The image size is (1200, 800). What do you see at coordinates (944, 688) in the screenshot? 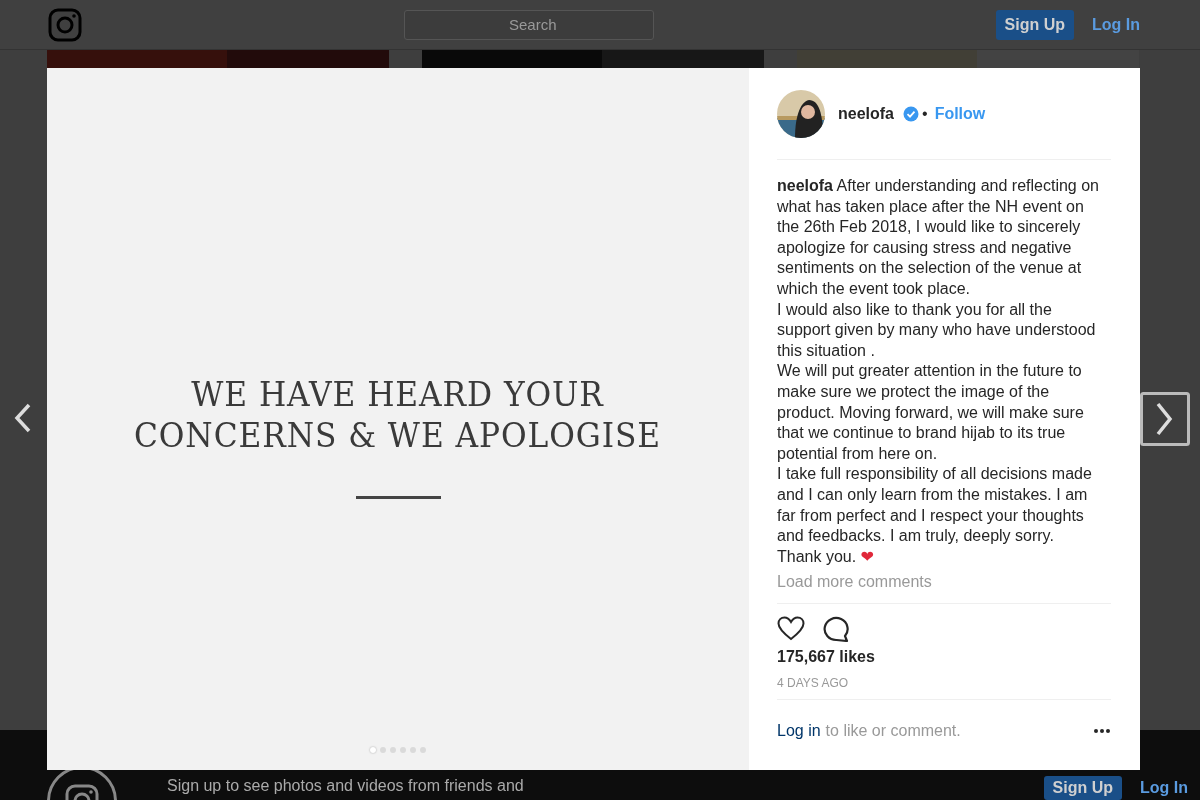
I see `post-time: 4 DAYS AGO` at bounding box center [944, 688].